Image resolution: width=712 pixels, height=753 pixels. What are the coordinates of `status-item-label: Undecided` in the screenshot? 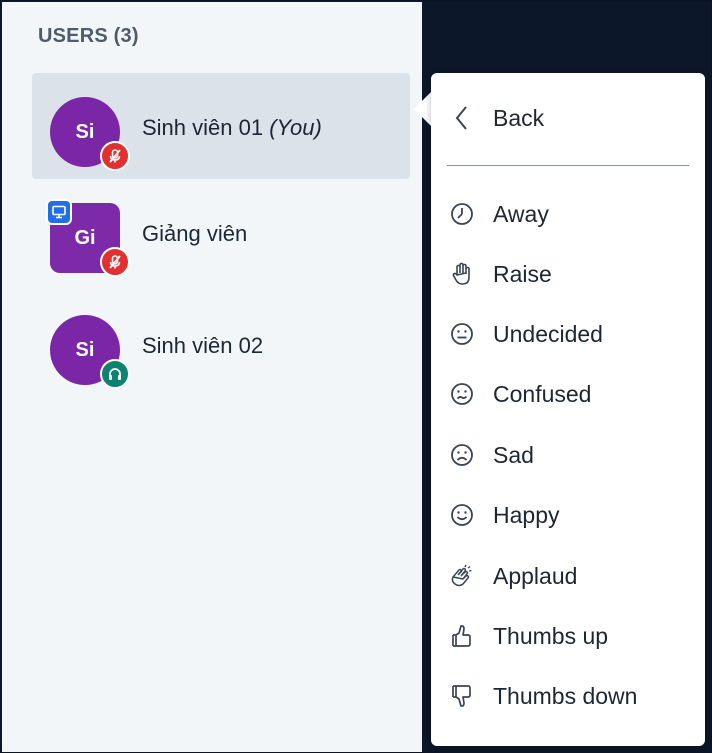 It's located at (548, 334).